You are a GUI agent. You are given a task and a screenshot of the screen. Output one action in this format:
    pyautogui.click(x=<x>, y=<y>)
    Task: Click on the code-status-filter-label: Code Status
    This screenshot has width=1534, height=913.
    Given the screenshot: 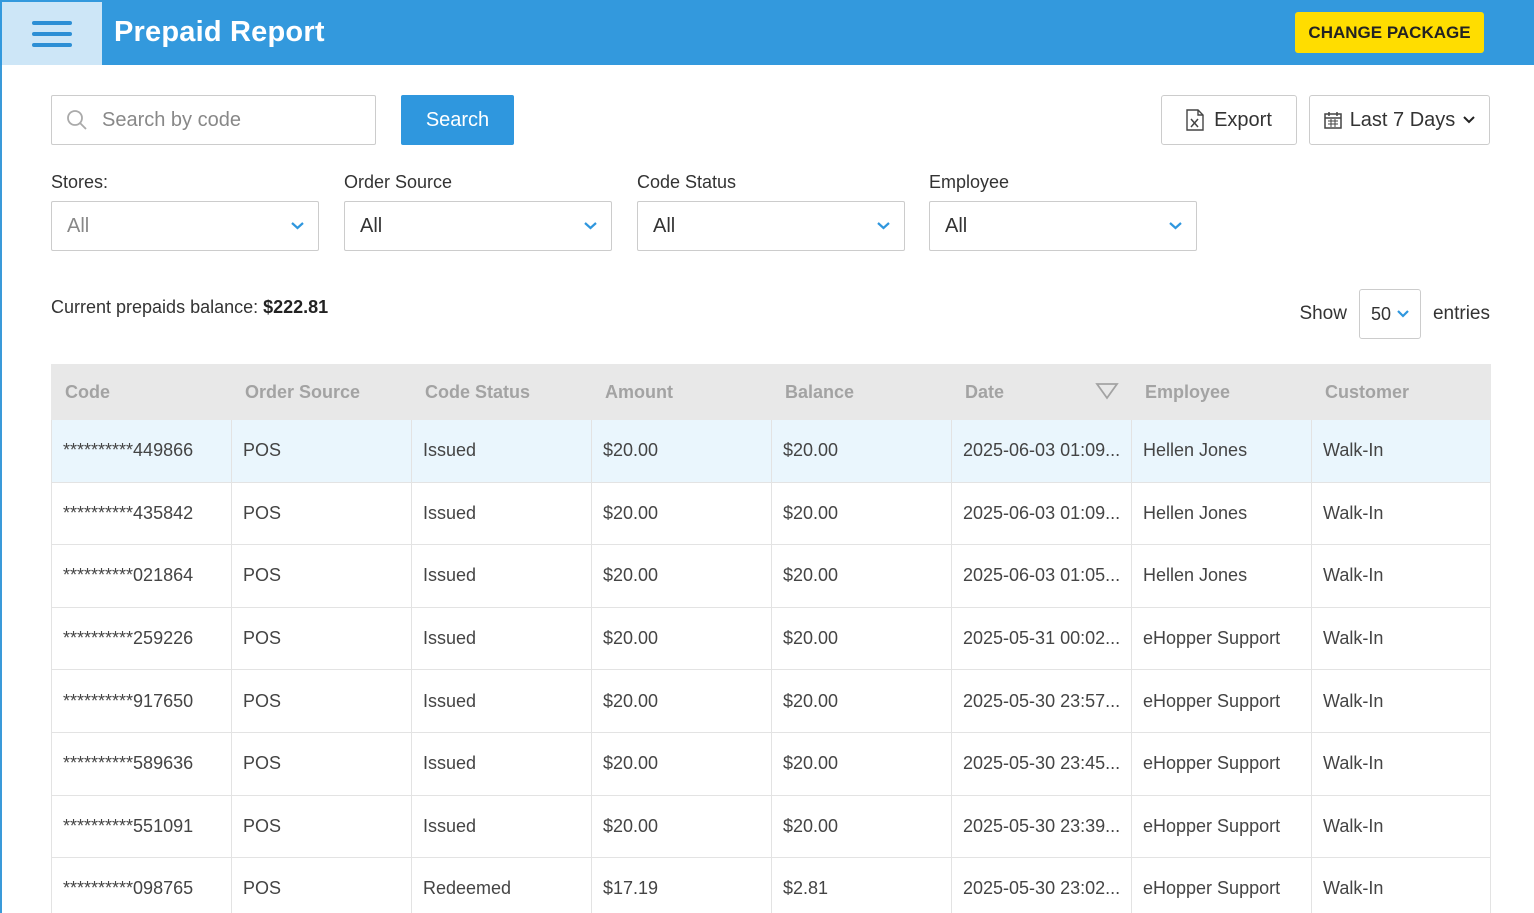 What is the action you would take?
    pyautogui.click(x=687, y=182)
    